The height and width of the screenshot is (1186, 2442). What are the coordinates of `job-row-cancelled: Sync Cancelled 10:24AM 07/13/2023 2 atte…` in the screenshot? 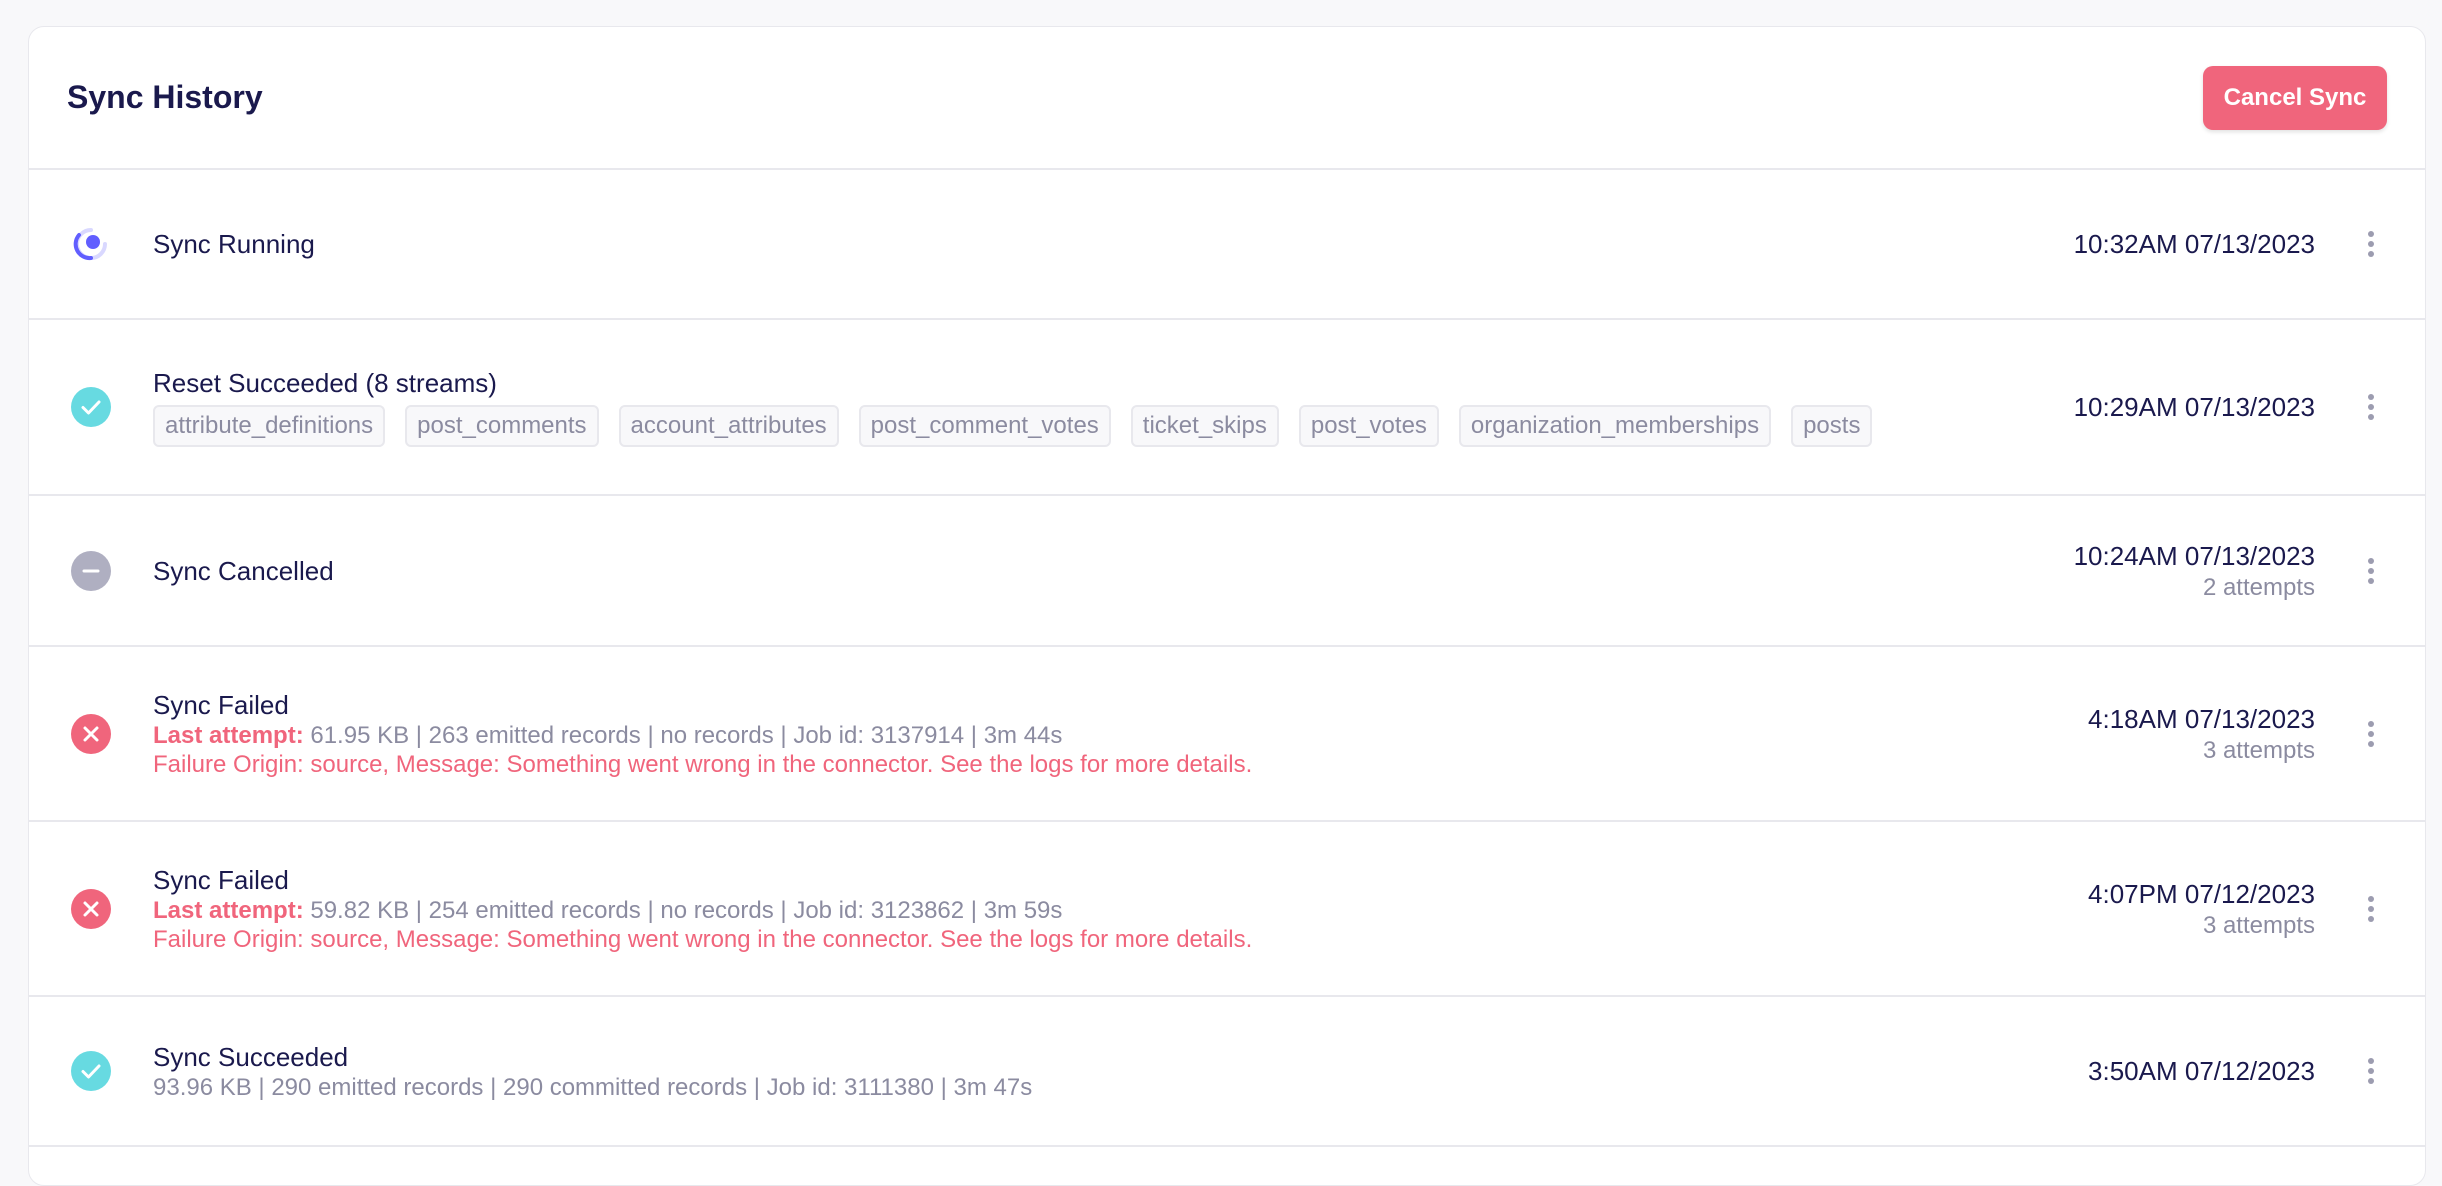 It's located at (1227, 571).